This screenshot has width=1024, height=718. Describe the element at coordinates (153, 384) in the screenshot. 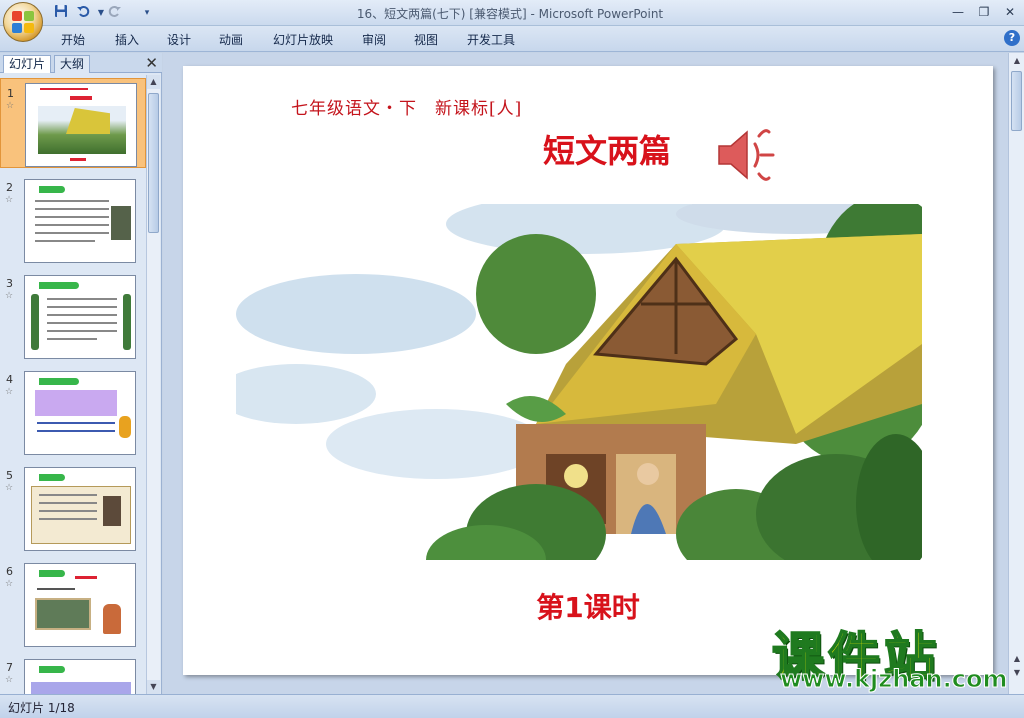

I see `thumbnail-scrollbar: ▲ ▼` at that location.